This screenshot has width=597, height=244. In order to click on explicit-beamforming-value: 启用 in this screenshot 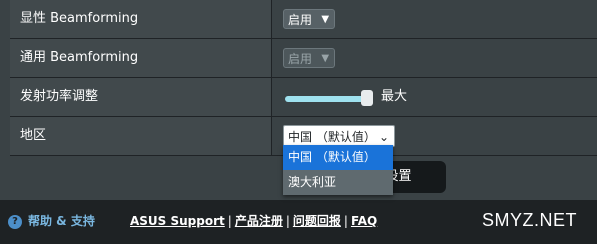, I will do `click(300, 20)`.